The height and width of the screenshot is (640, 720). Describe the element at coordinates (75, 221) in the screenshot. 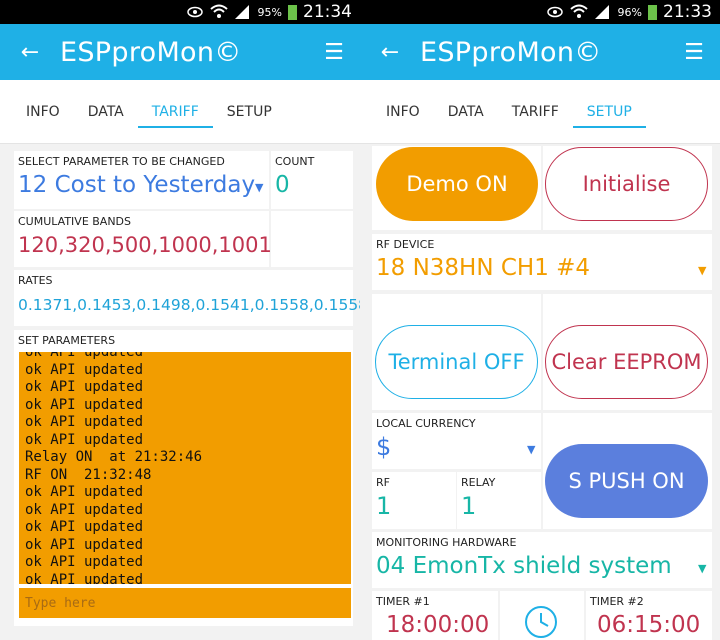

I see `cumulative-bands-label: CUMULATIVE BANDS` at that location.